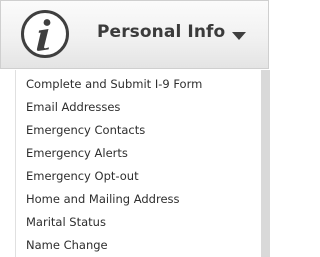  I want to click on menu-item-home-mailing-address: Home and Mailing Address, so click(114, 202).